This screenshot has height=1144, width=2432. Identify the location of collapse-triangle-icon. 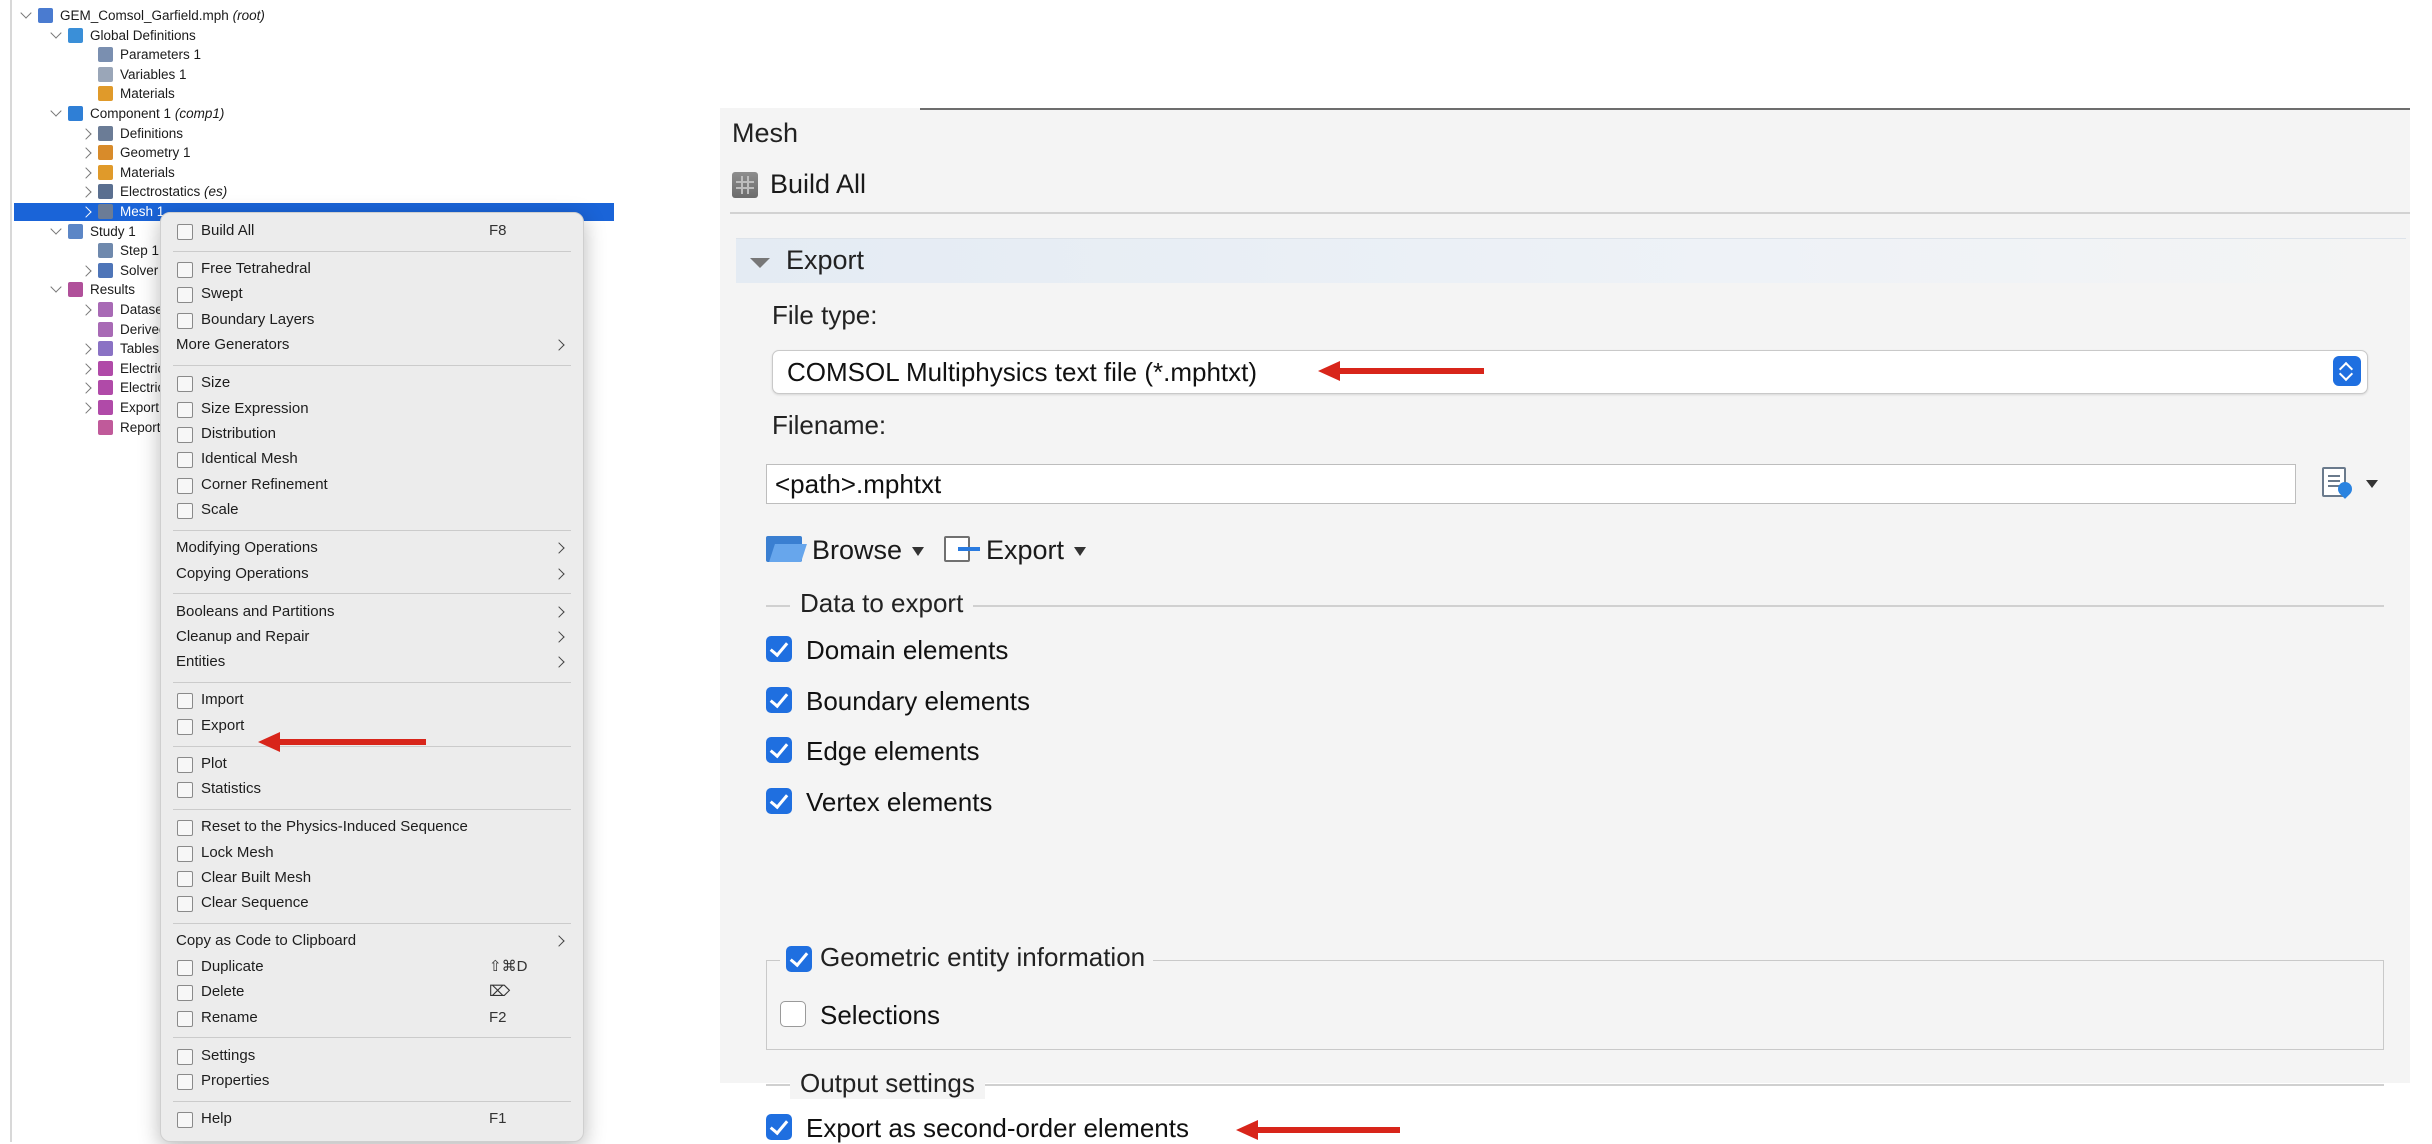
(760, 263).